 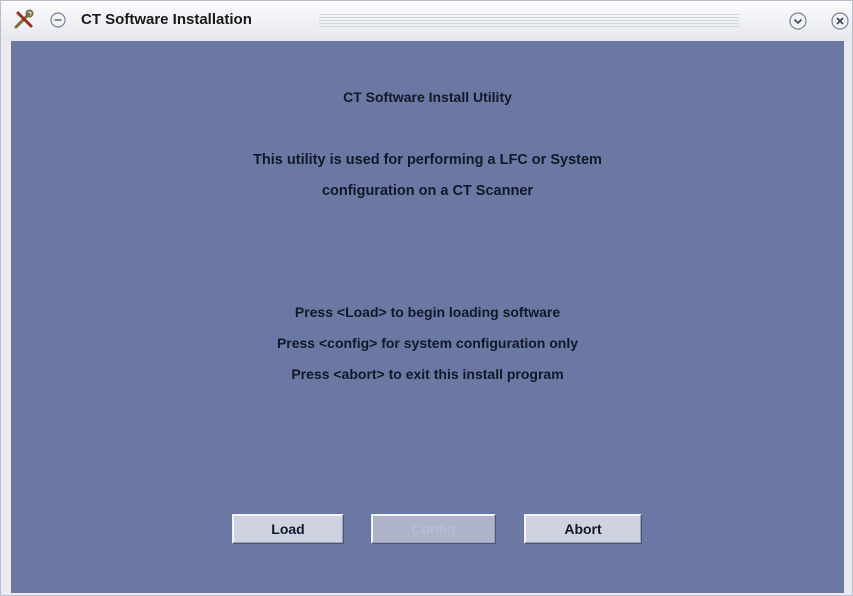 I want to click on title-bar: CT Software Installation, so click(x=426, y=21).